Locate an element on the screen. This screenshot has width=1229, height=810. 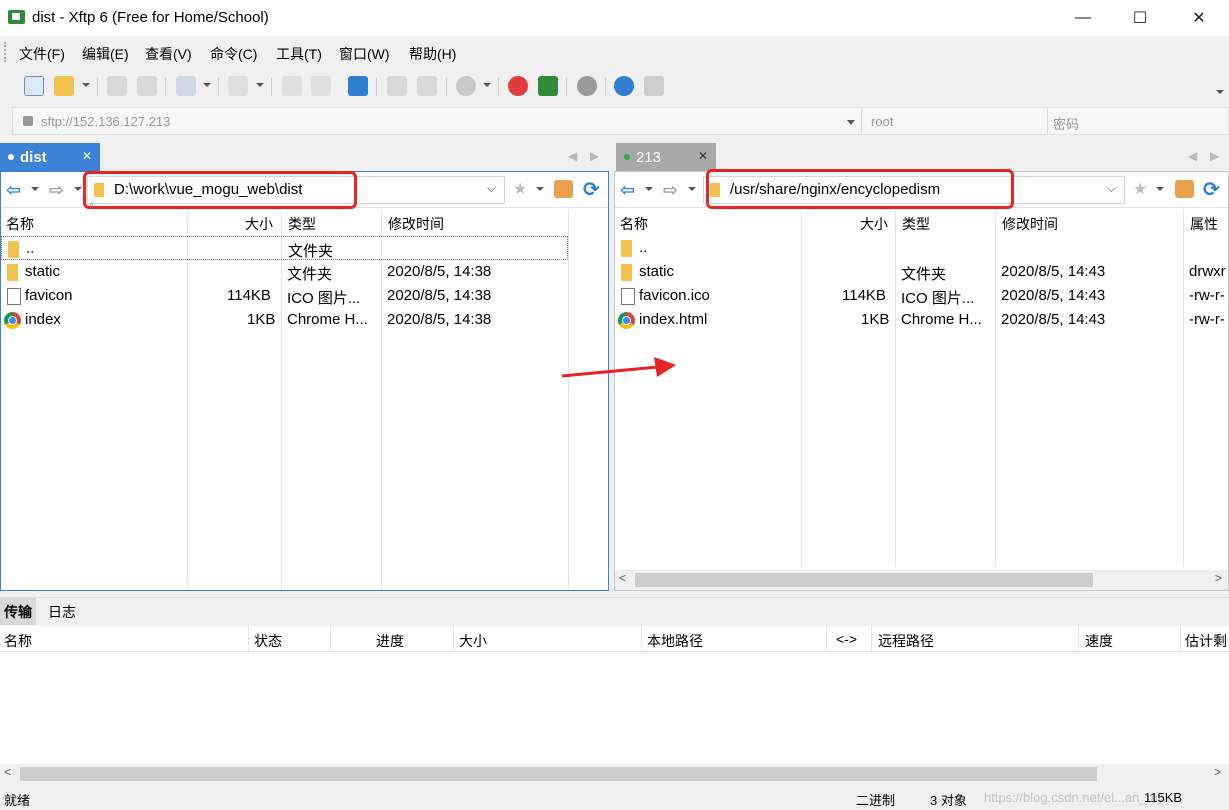
menu-help: 帮助(H) is located at coordinates (432, 54).